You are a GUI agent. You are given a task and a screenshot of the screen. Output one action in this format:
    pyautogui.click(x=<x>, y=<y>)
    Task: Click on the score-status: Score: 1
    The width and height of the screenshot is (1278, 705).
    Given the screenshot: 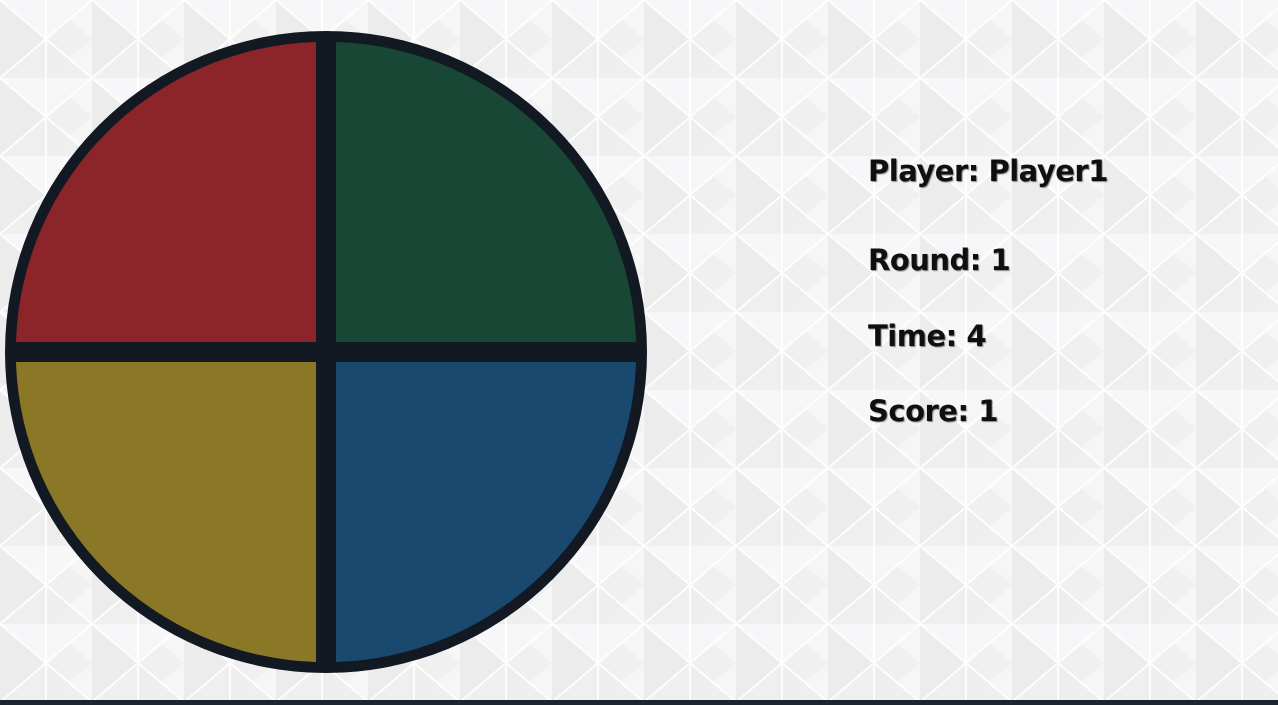 What is the action you would take?
    pyautogui.click(x=933, y=411)
    